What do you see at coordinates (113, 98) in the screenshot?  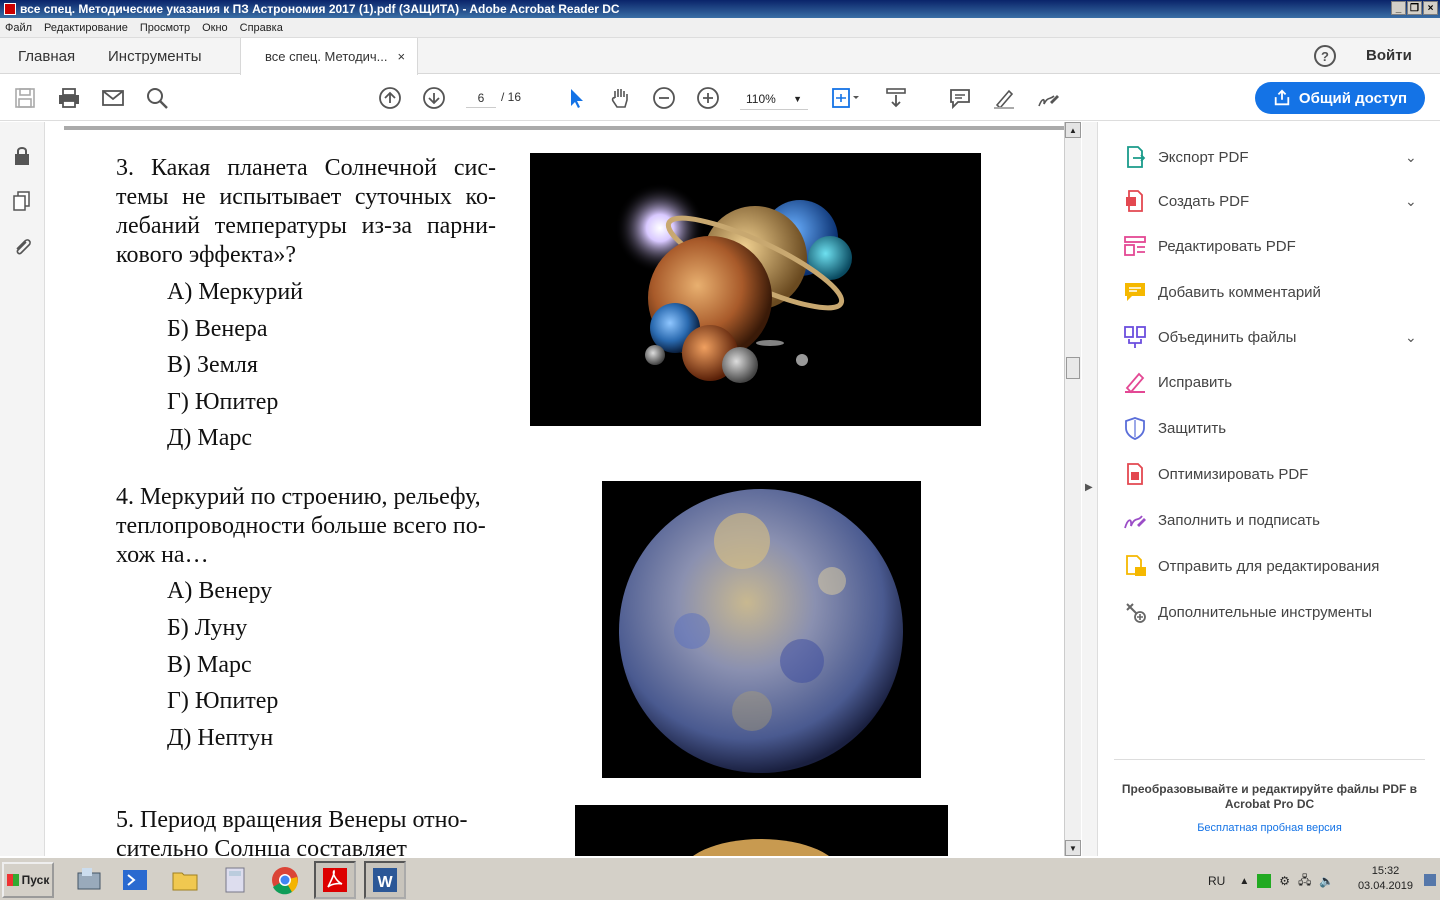 I see `email-icon` at bounding box center [113, 98].